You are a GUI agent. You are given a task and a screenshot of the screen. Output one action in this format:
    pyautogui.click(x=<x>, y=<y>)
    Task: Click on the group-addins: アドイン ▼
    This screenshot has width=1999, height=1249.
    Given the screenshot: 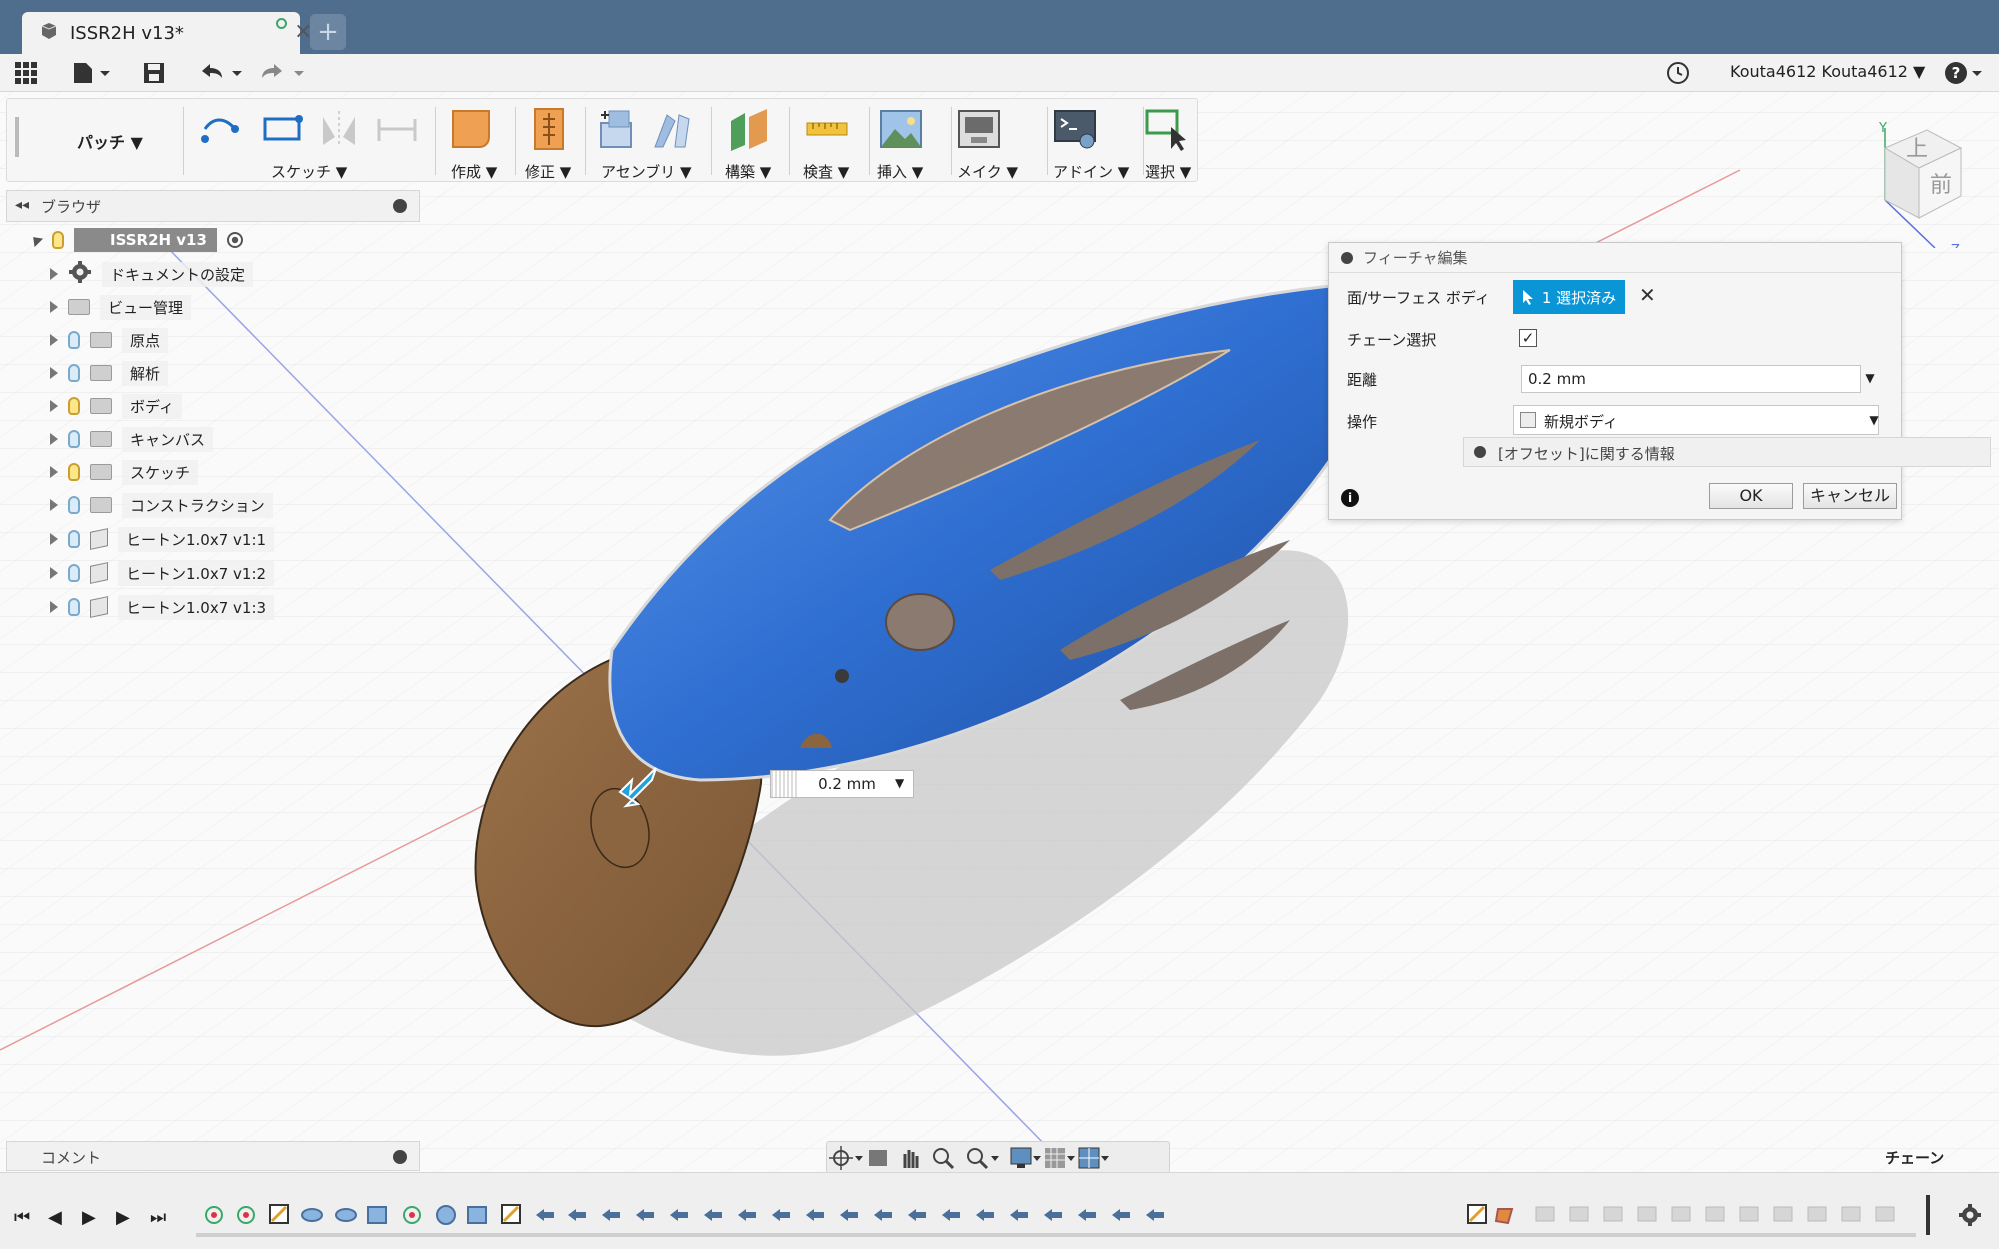 What is the action you would take?
    pyautogui.click(x=1096, y=141)
    